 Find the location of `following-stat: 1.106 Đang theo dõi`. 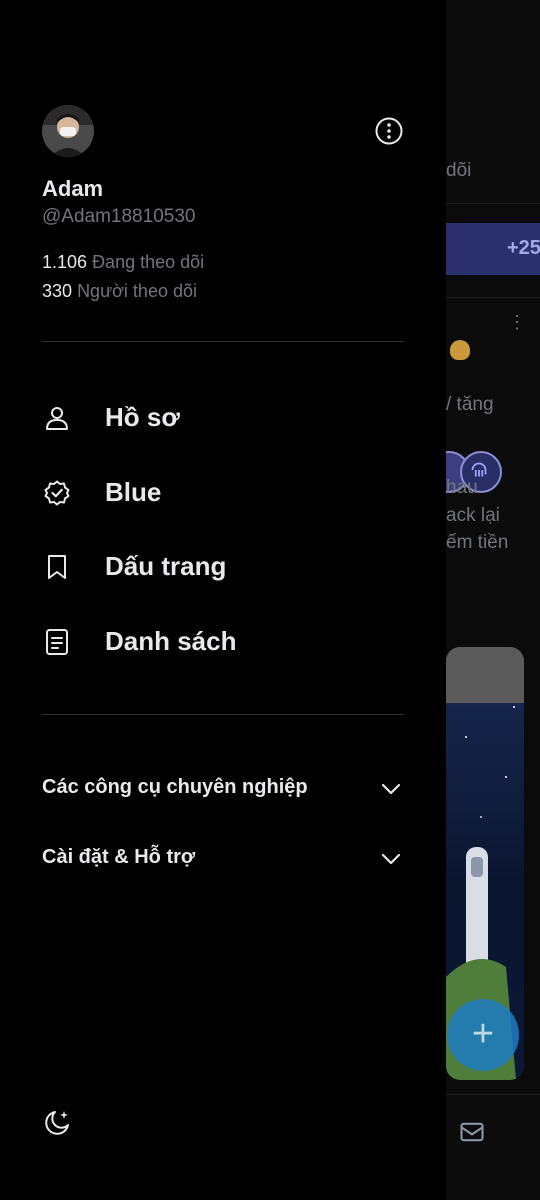

following-stat: 1.106 Đang theo dõi is located at coordinates (123, 262).